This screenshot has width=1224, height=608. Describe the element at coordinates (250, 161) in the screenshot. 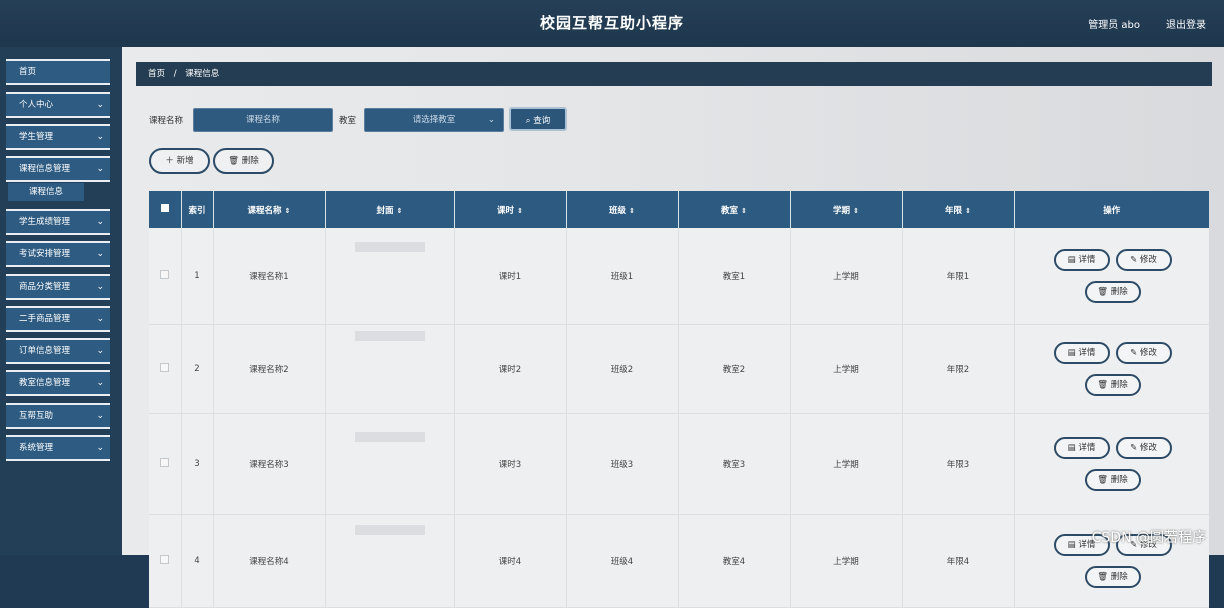

I see `bulk-delete-label: 删除` at that location.